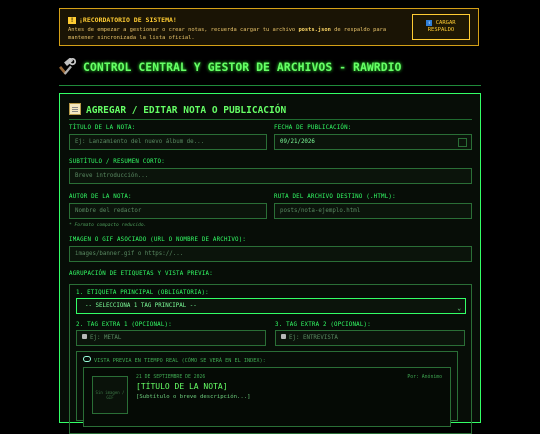  What do you see at coordinates (314, 30) in the screenshot?
I see `alert-filename: posts.json` at bounding box center [314, 30].